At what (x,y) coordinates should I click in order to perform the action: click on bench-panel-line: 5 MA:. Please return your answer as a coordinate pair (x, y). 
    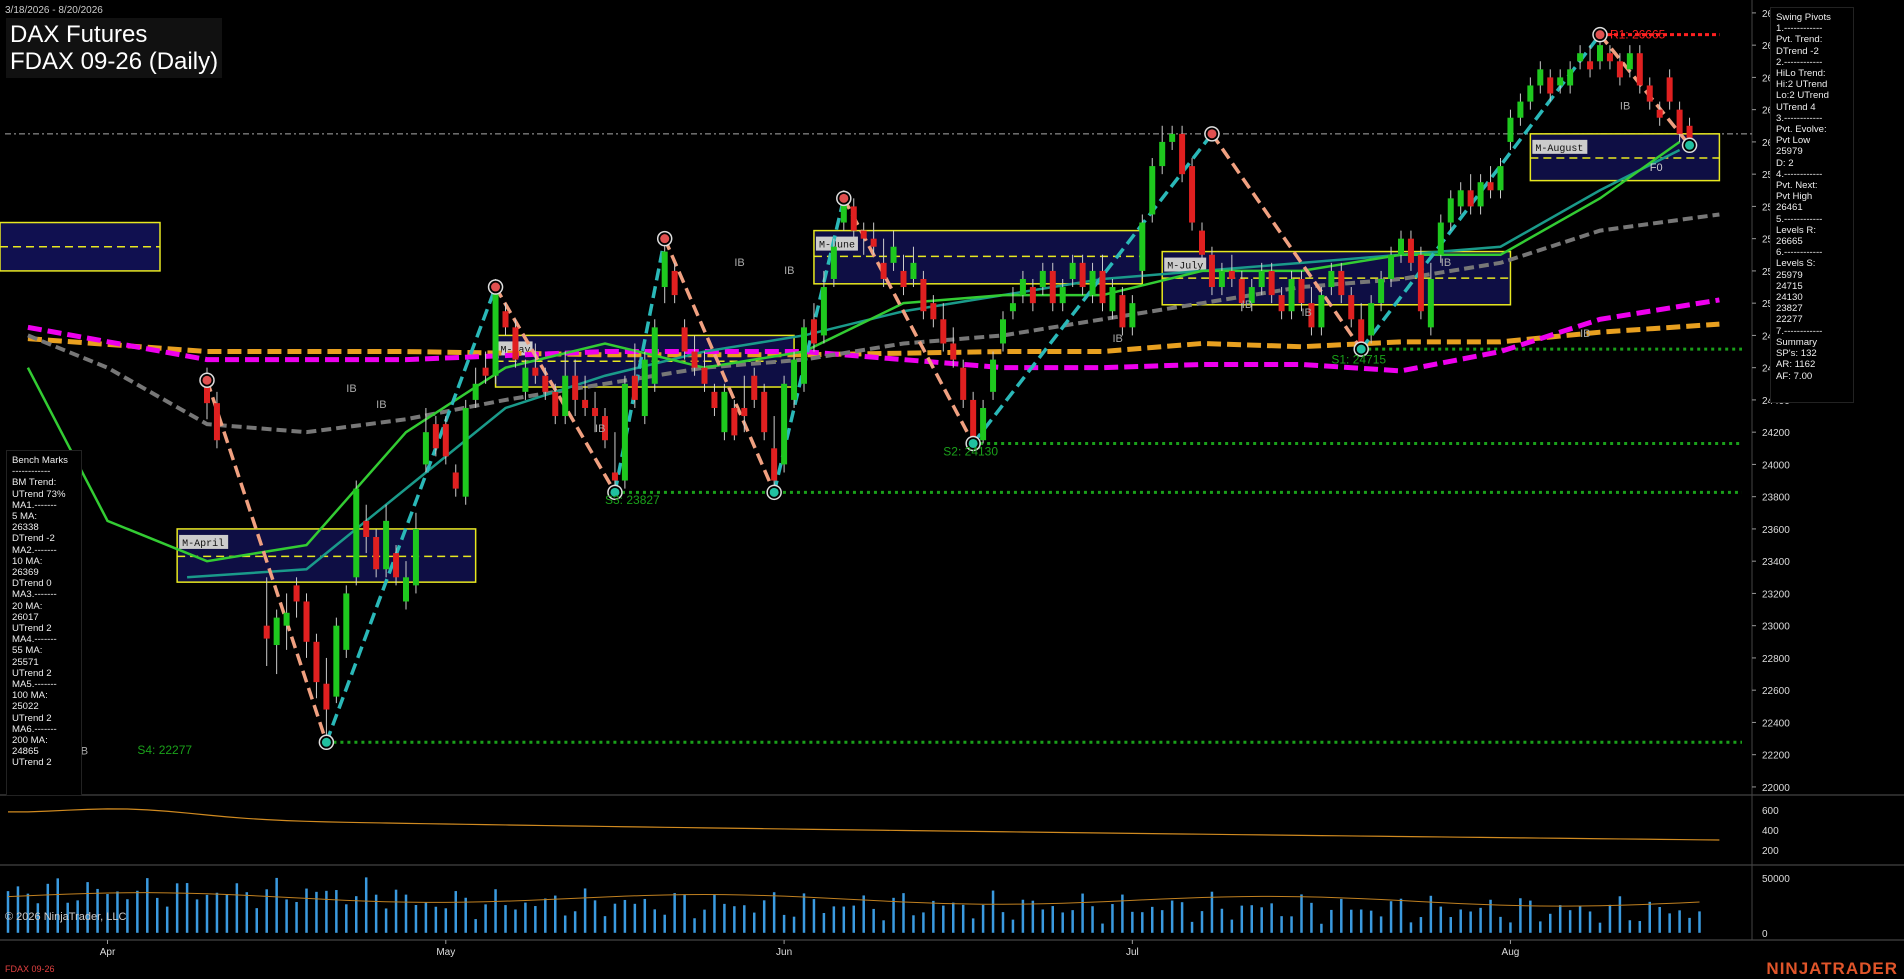
    Looking at the image, I should click on (25, 517).